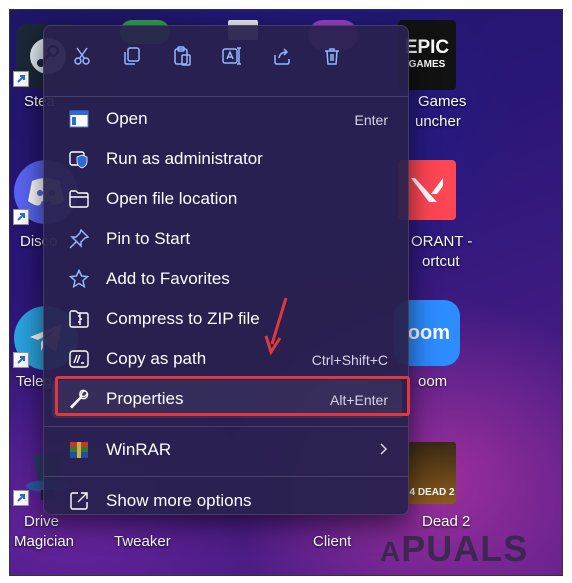 Image resolution: width=572 pixels, height=583 pixels. Describe the element at coordinates (172, 198) in the screenshot. I see `menu-item-label: Open file location` at that location.